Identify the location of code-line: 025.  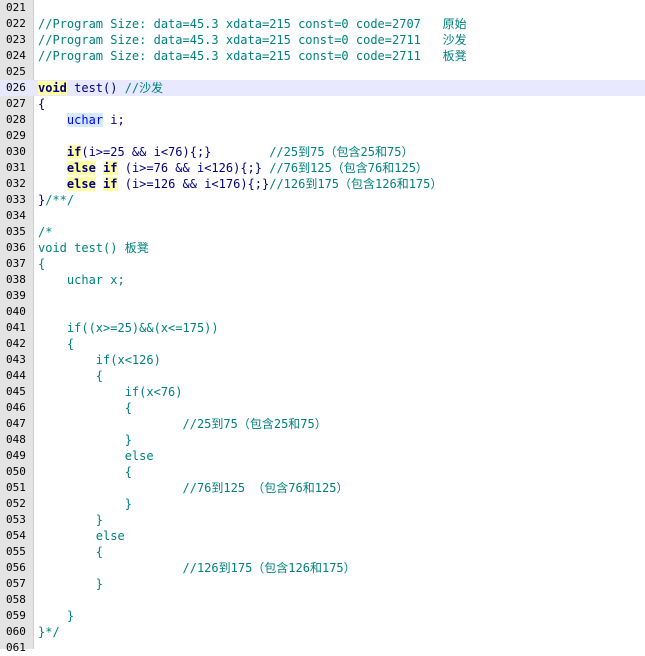
(322, 72).